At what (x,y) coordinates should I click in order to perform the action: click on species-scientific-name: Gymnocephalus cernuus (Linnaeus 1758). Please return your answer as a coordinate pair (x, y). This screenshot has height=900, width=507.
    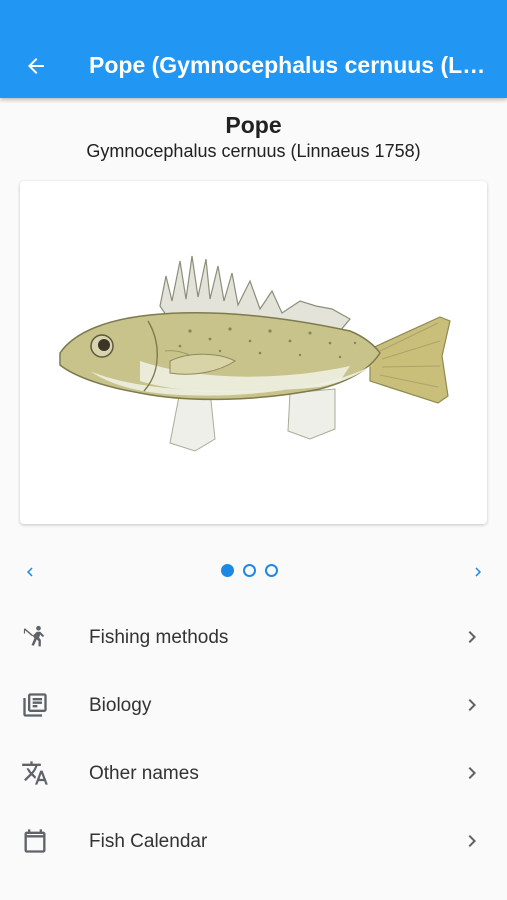
    Looking at the image, I should click on (253, 151).